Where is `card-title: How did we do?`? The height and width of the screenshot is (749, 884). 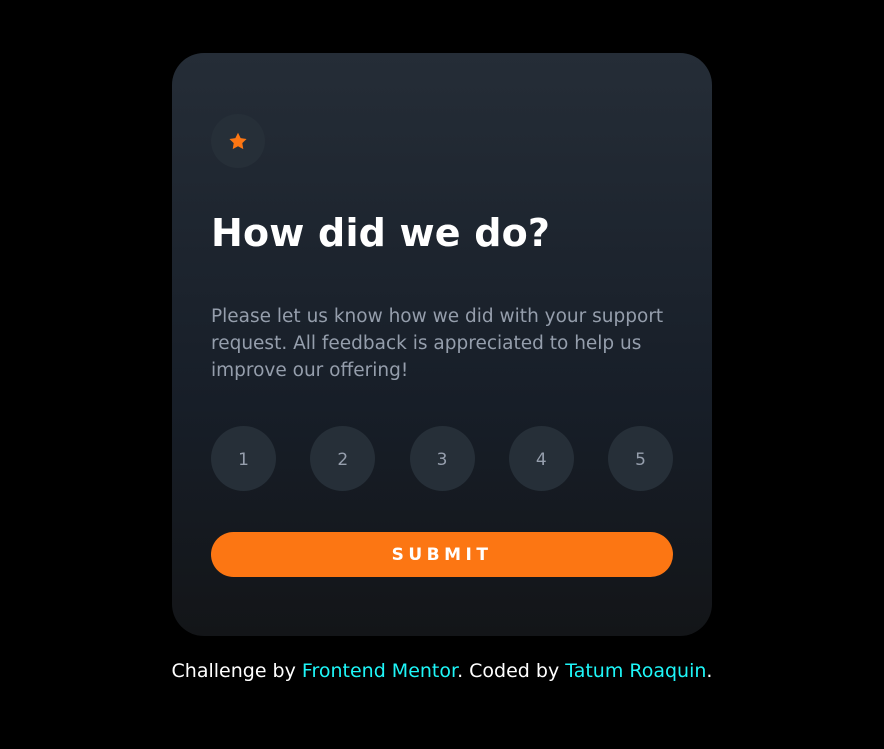 card-title: How did we do? is located at coordinates (381, 233).